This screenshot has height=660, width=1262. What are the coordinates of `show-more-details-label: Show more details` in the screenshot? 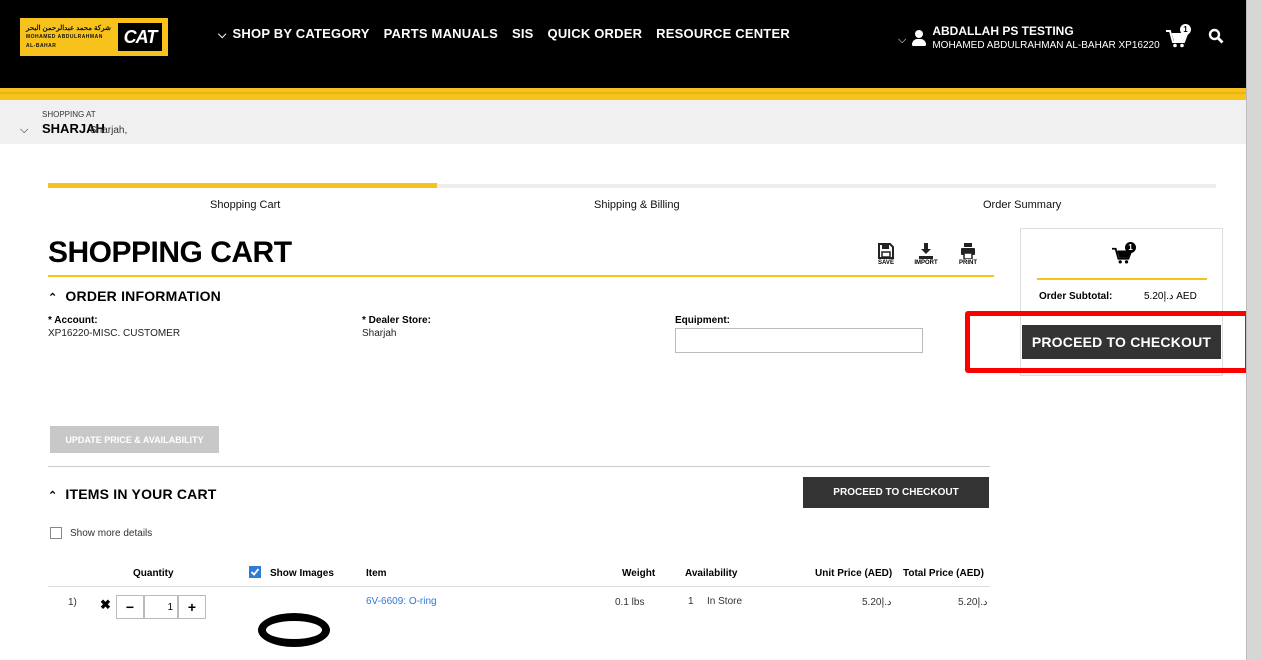 It's located at (111, 533).